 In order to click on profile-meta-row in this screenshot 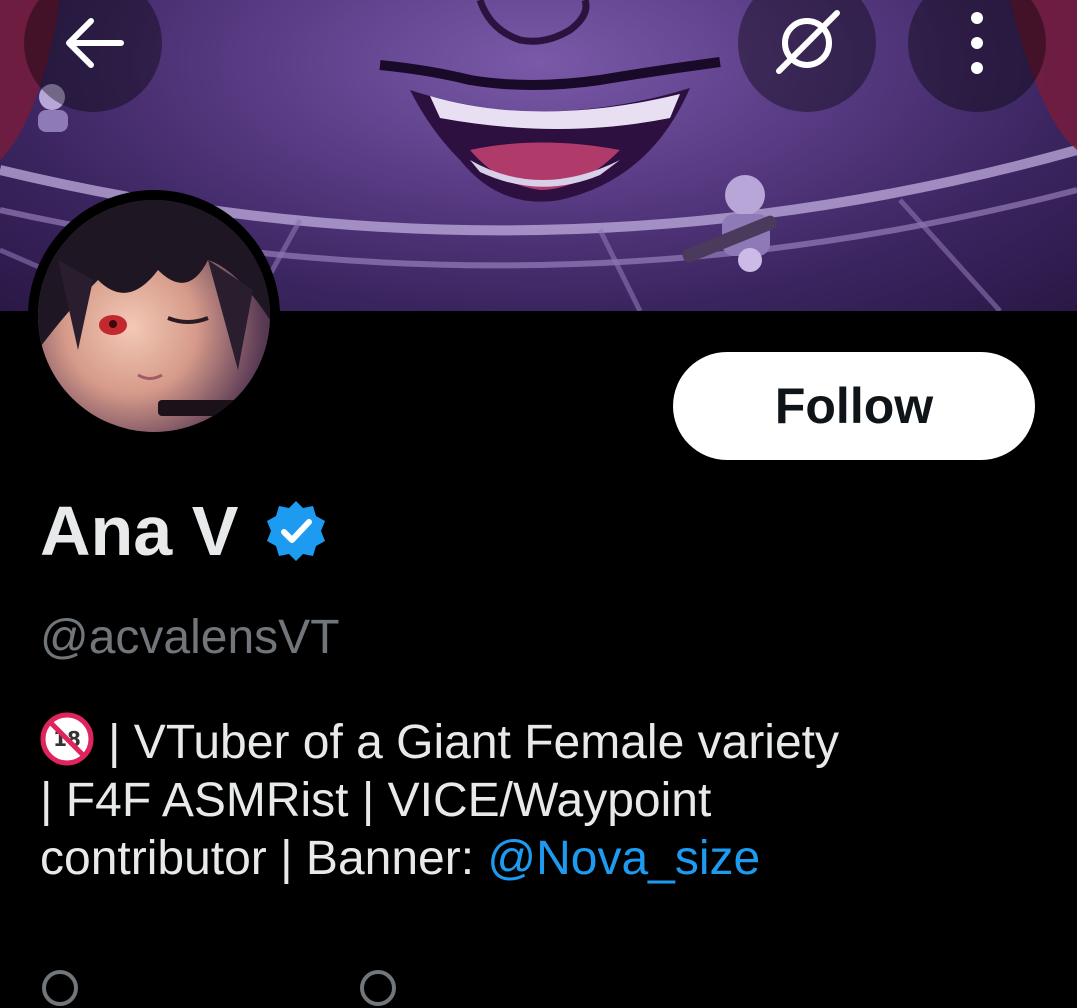, I will do `click(228, 988)`.